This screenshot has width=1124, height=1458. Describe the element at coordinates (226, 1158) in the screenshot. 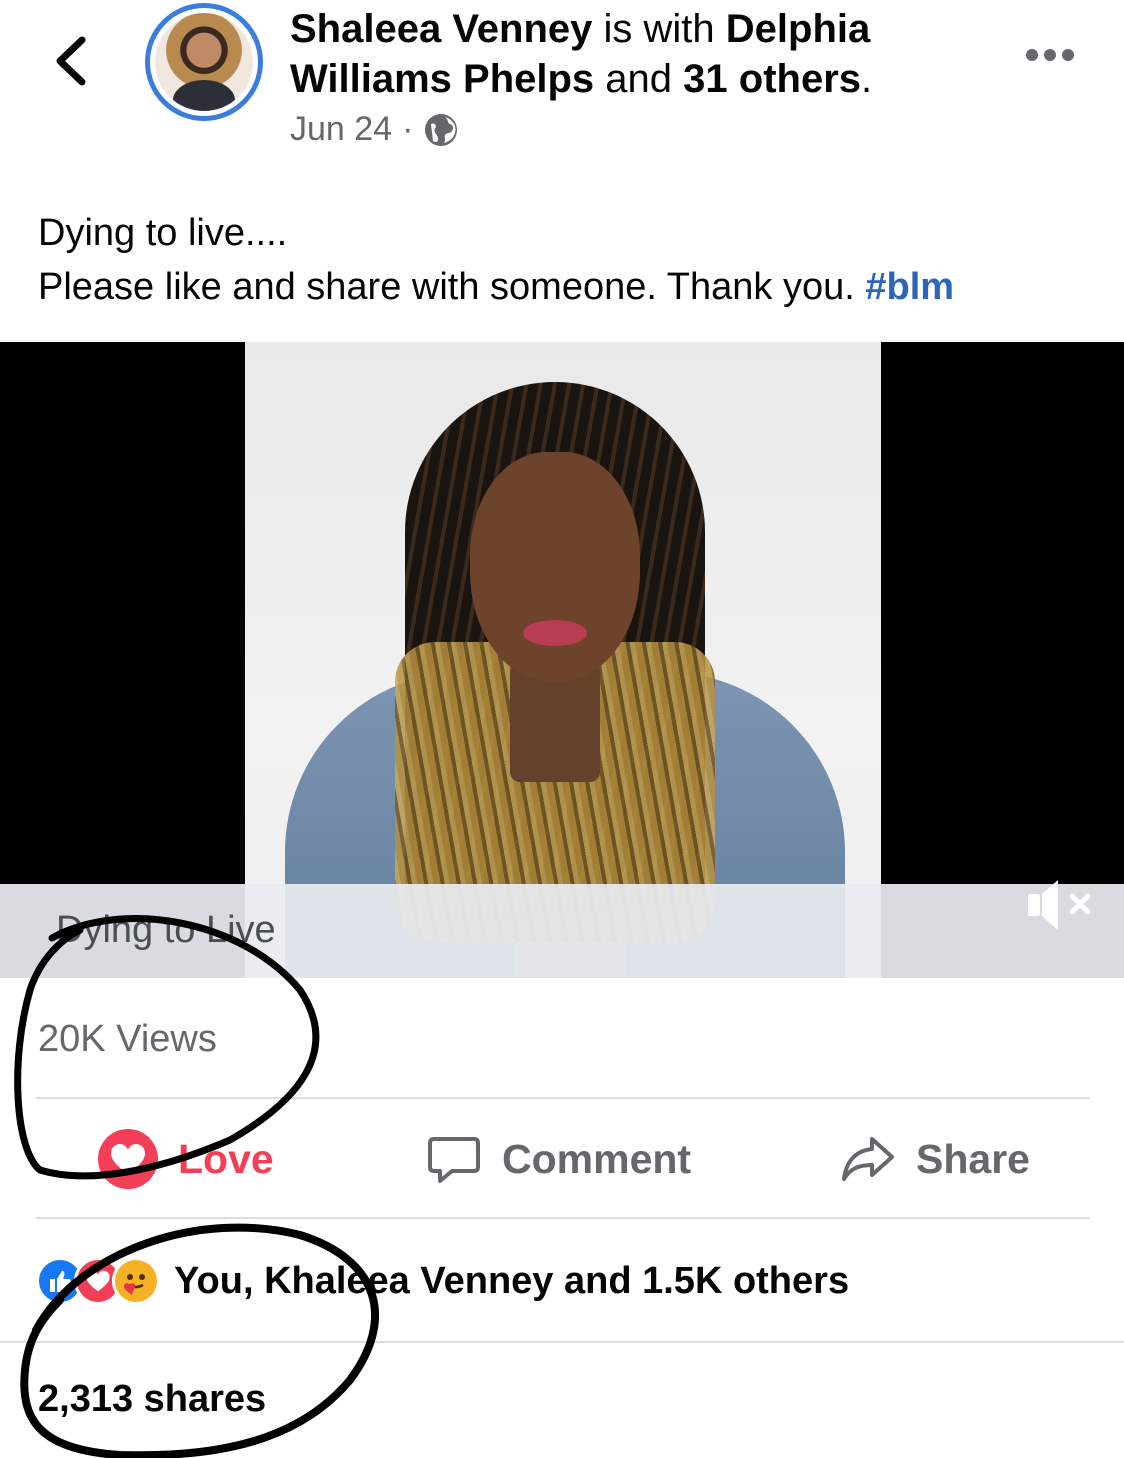

I see `love-label: Love` at that location.